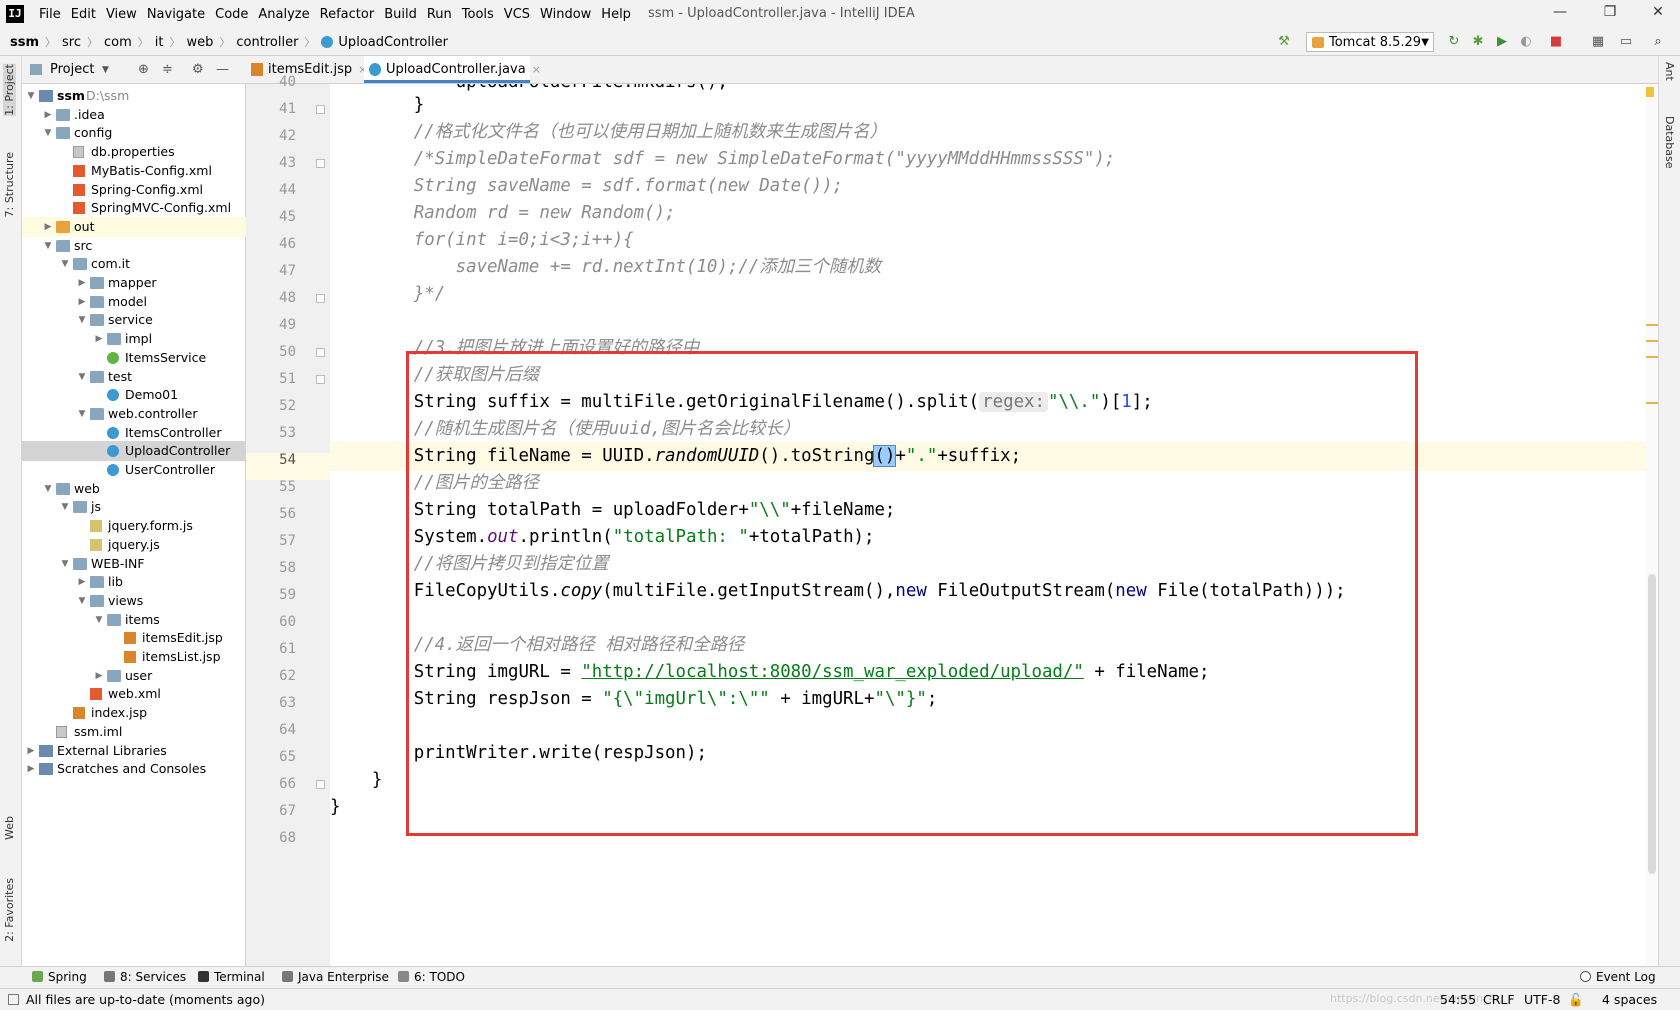 Image resolution: width=1680 pixels, height=1010 pixels. Describe the element at coordinates (276, 784) in the screenshot. I see `line-number: 66` at that location.